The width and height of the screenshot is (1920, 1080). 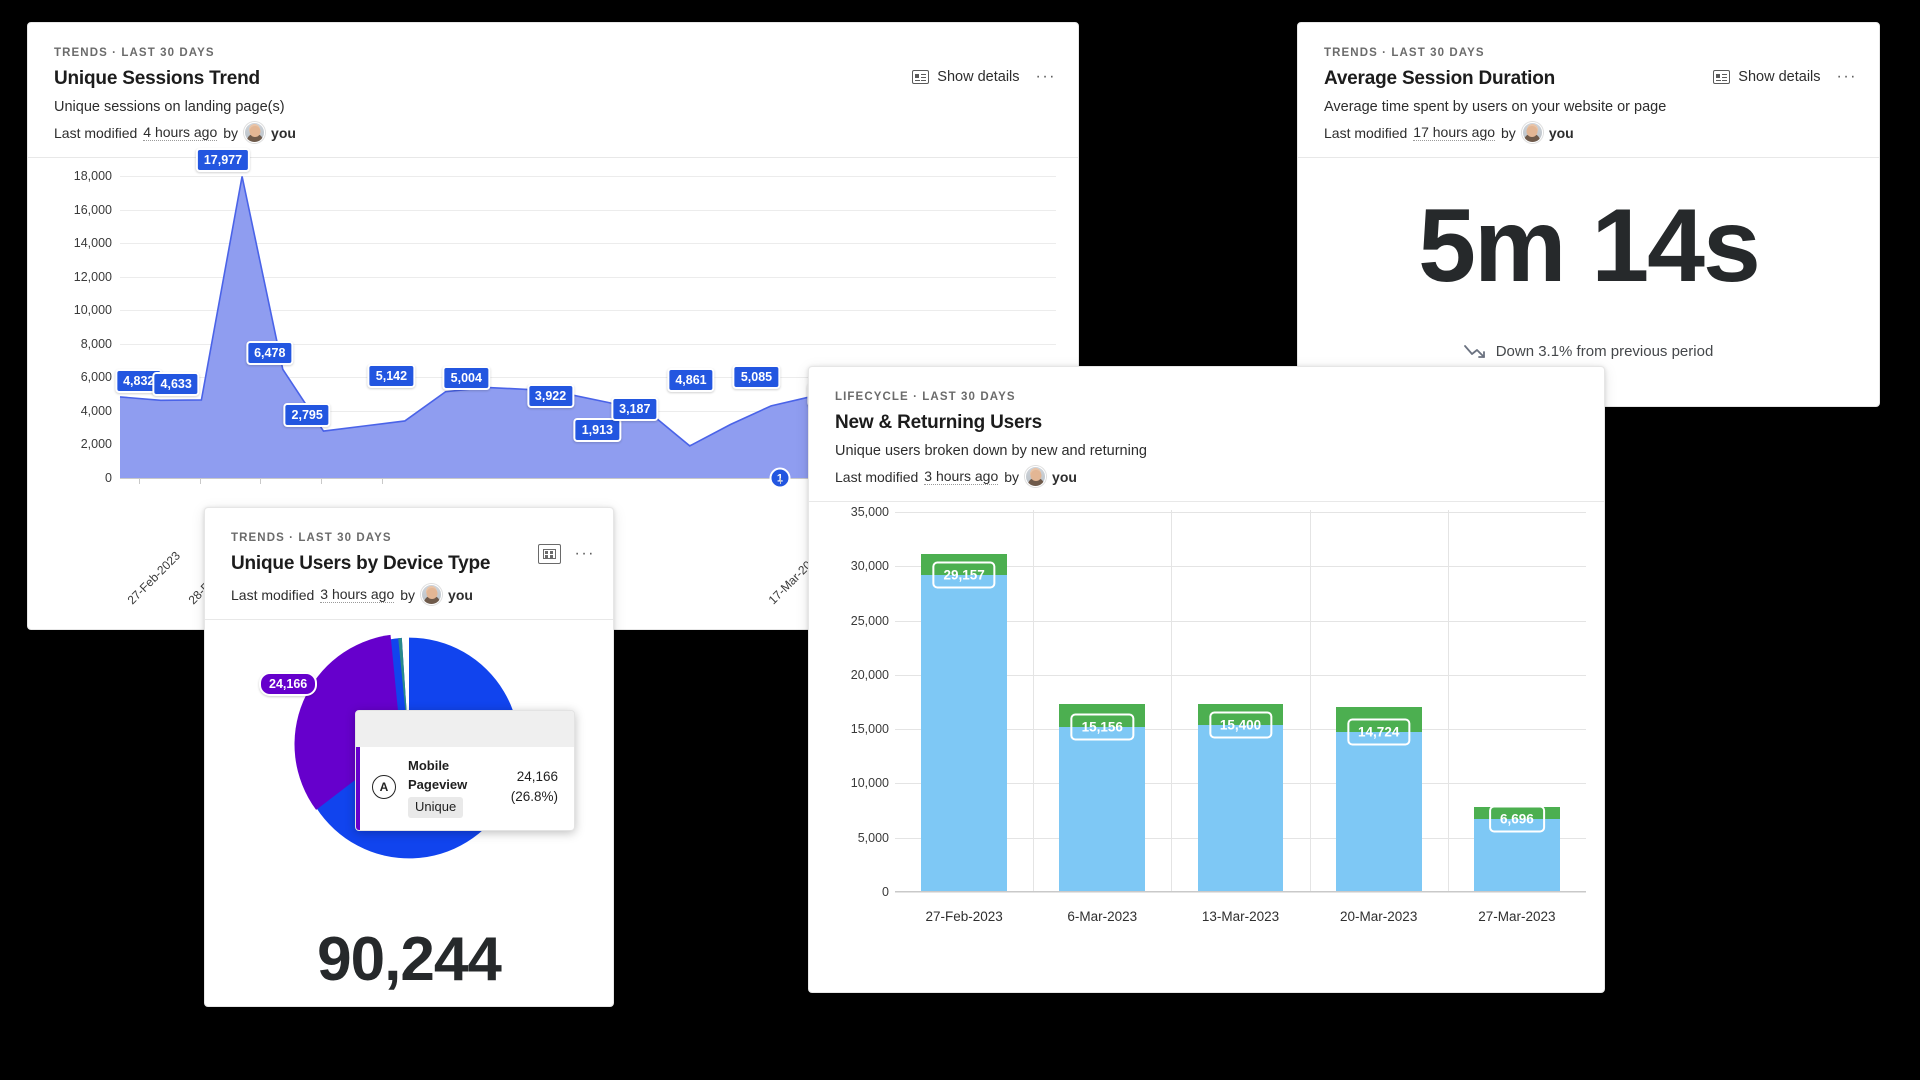 What do you see at coordinates (964, 575) in the screenshot?
I see `bar-data-label: 29,157` at bounding box center [964, 575].